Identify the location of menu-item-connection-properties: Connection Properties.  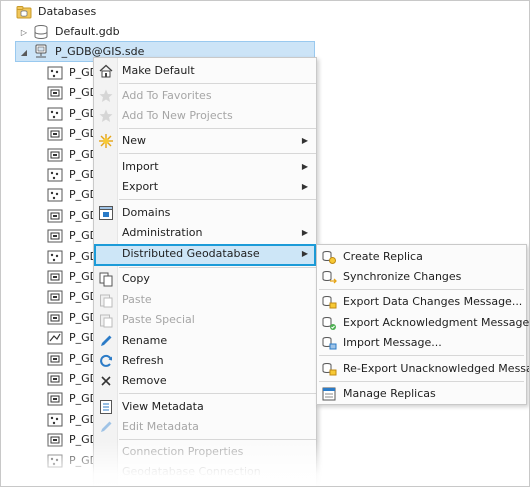
(205, 452).